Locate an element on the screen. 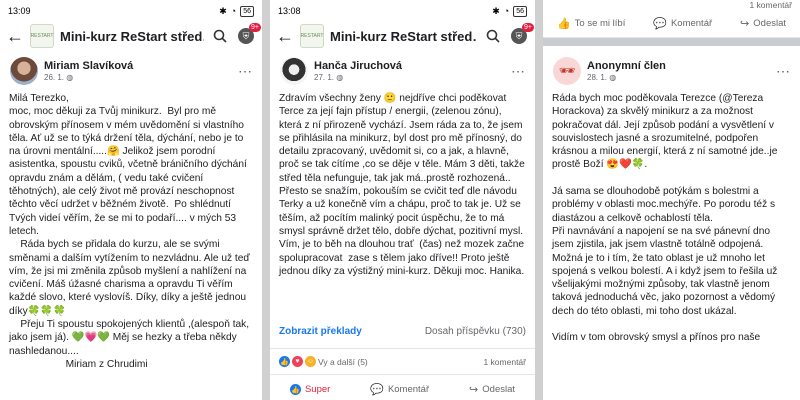 Image resolution: width=800 pixels, height=400 pixels. post-separator is located at coordinates (671, 42).